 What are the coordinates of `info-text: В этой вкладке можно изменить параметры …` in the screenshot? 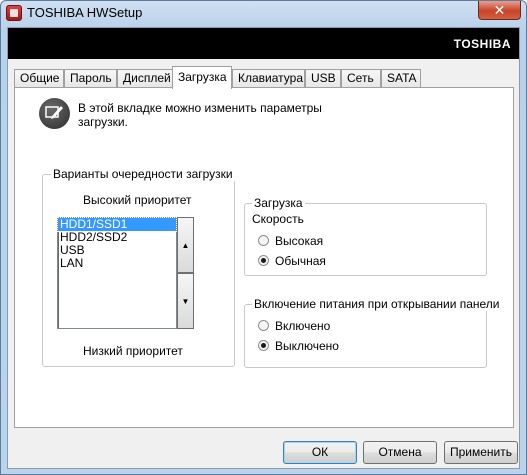 It's located at (200, 115).